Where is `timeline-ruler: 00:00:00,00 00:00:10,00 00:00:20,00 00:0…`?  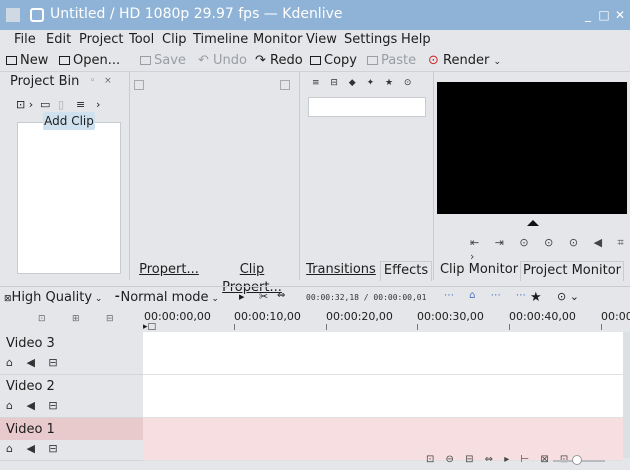 timeline-ruler: 00:00:00,00 00:00:10,00 00:00:20,00 00:0… is located at coordinates (386, 320).